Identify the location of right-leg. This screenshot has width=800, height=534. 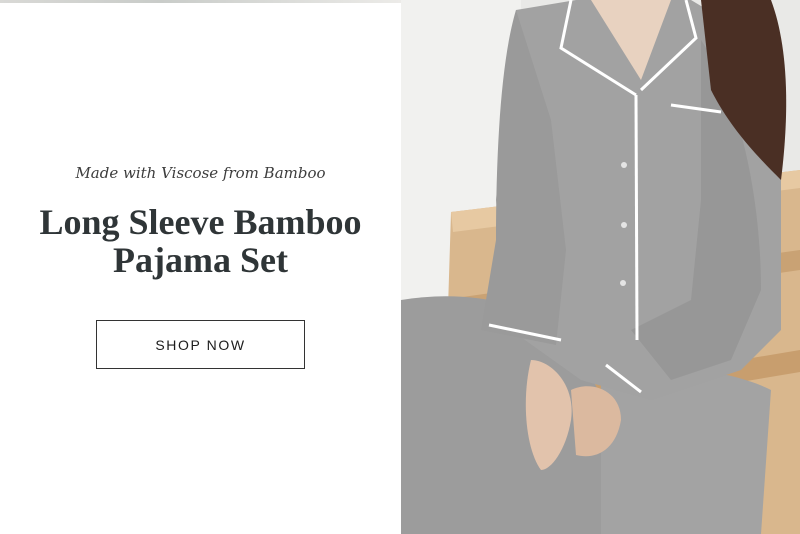
(686, 451).